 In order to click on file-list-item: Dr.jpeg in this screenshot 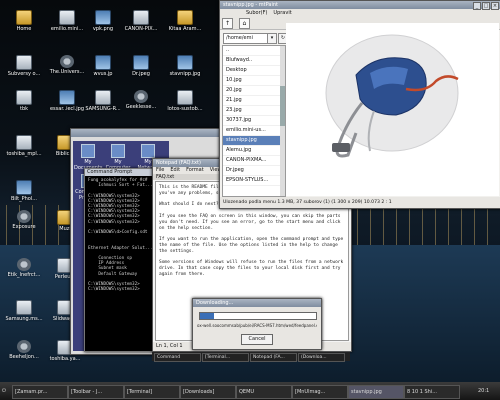, I will do `click(254, 171)`.